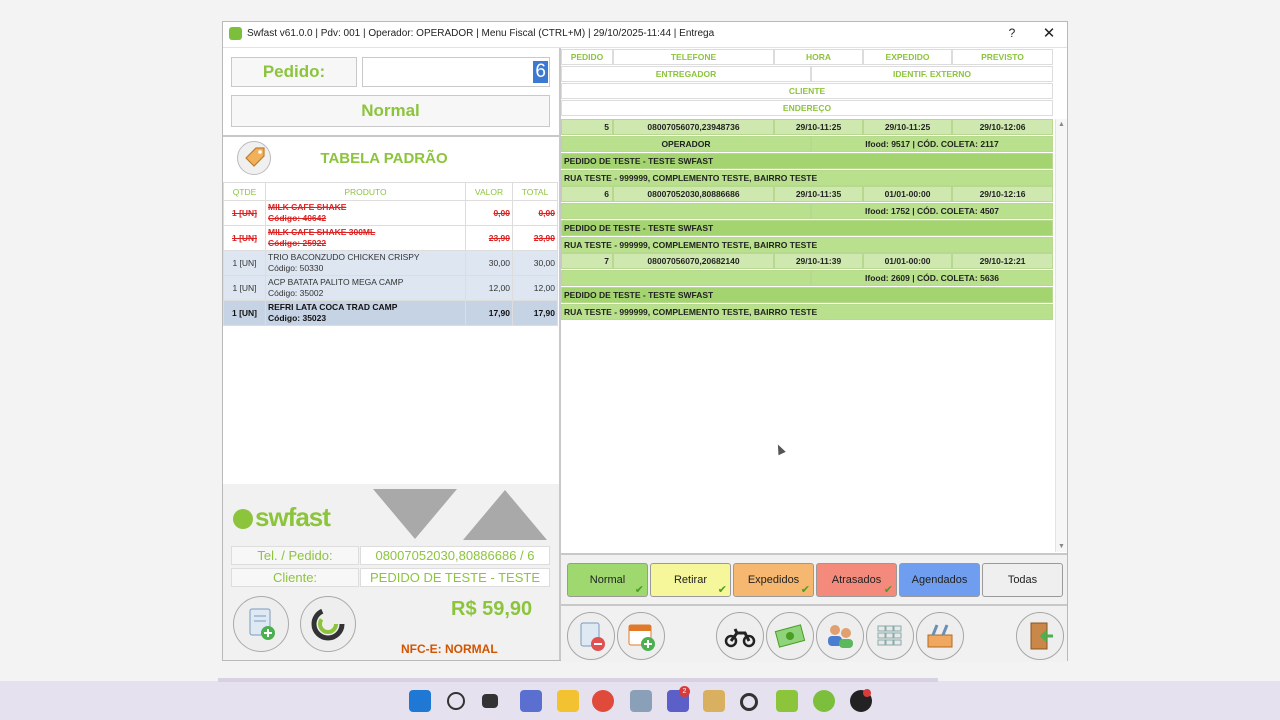  I want to click on filter-todas-button: Todas, so click(1022, 580).